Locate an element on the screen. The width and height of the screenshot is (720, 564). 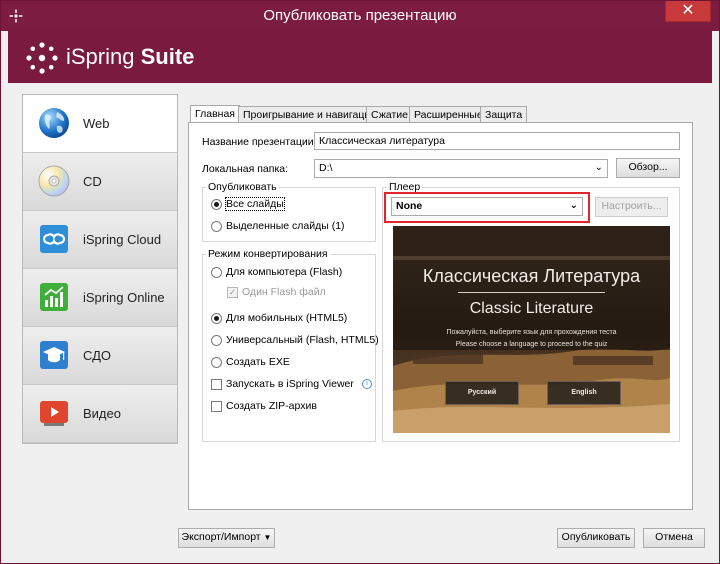
selected-slides-radio: Выделенные слайды (1) is located at coordinates (278, 226).